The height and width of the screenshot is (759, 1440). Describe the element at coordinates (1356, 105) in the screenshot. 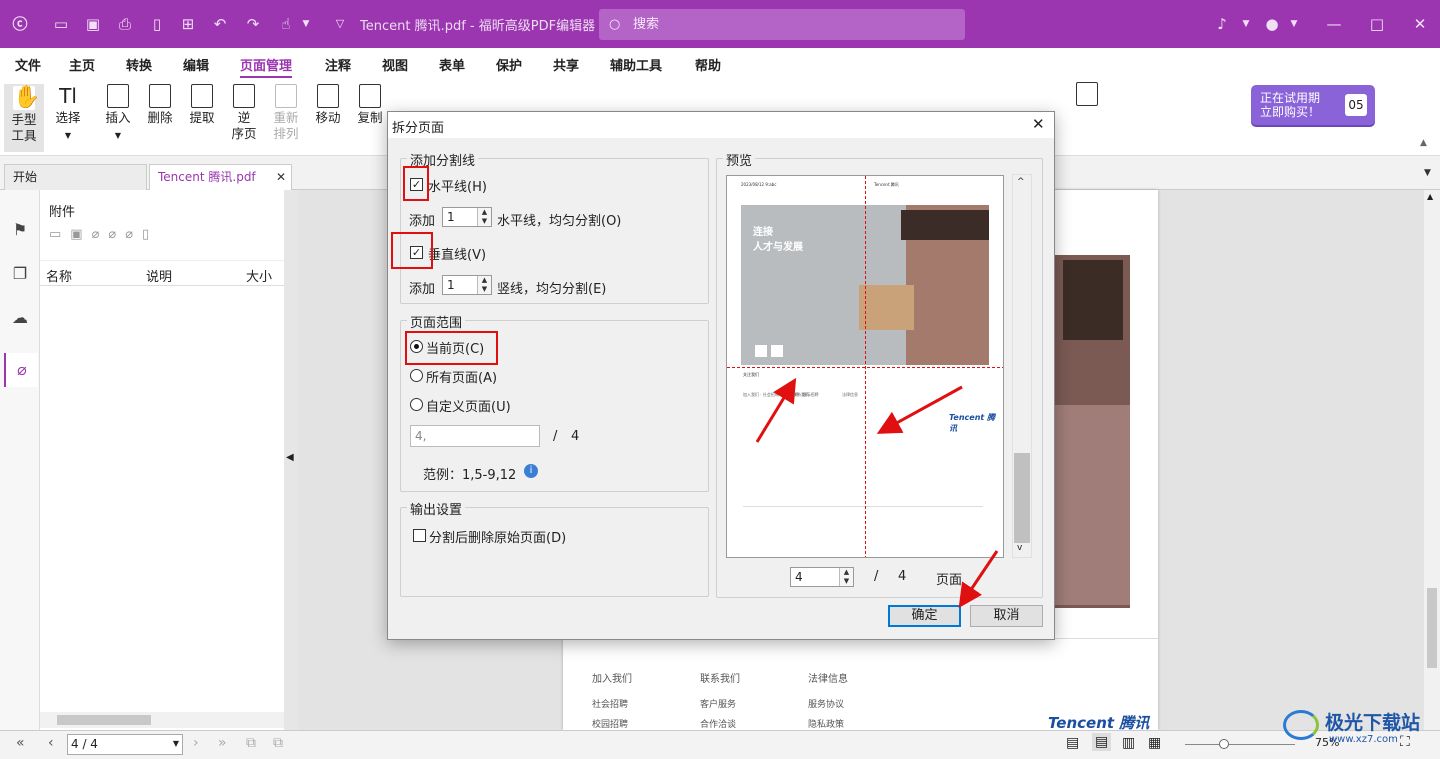

I see `trial-days-badge: 05` at that location.